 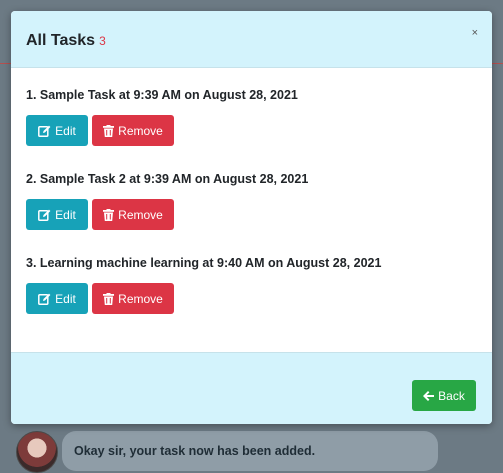 I want to click on background-chat-row: Okay sir, your task now has been added., so click(x=251, y=448).